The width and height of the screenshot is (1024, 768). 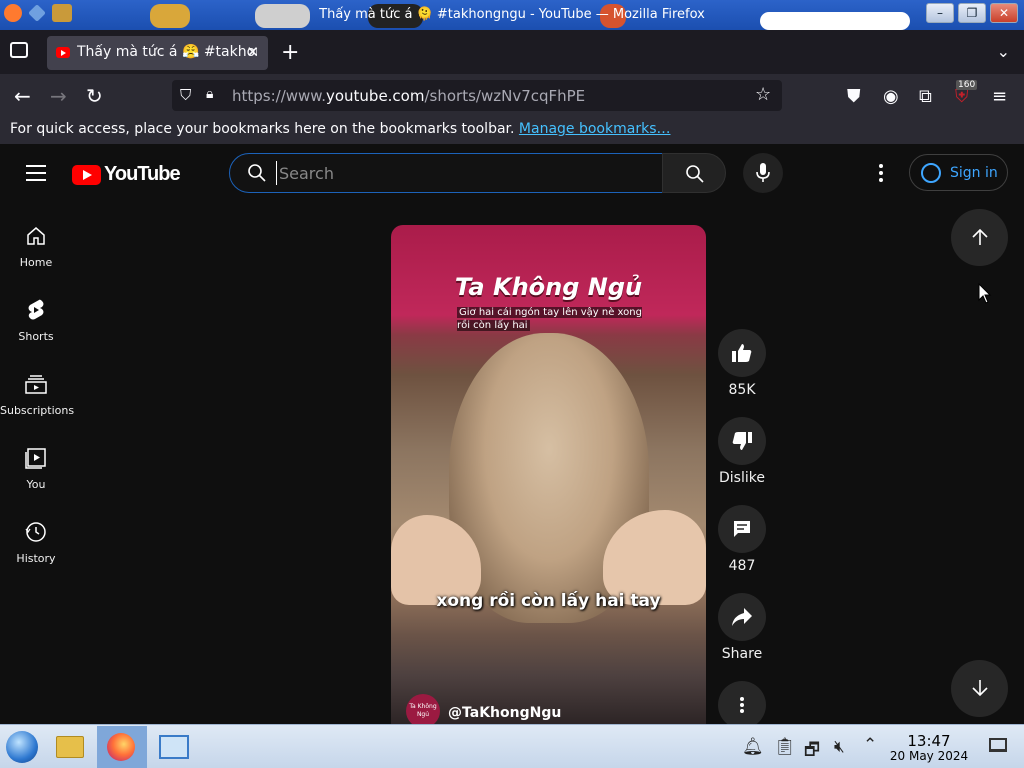 I want to click on search-button, so click(x=694, y=173).